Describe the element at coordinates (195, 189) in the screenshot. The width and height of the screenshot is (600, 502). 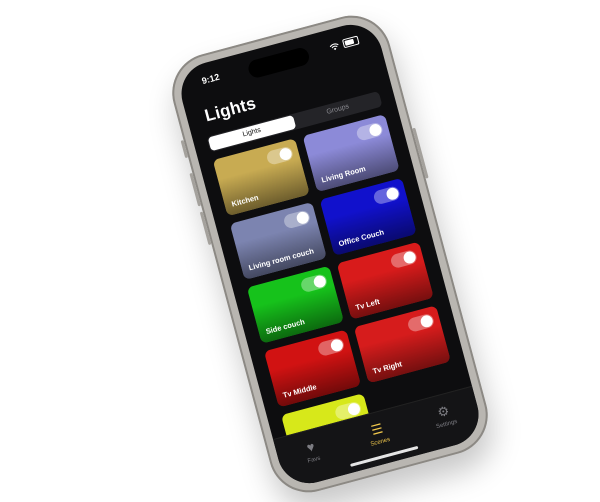
I see `volume-up-button` at that location.